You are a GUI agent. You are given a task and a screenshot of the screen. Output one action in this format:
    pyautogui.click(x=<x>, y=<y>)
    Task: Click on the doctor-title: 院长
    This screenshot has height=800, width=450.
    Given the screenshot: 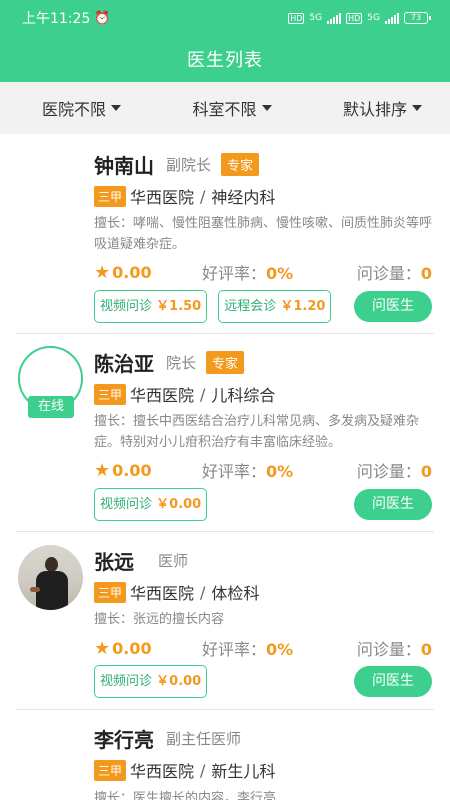 What is the action you would take?
    pyautogui.click(x=181, y=363)
    